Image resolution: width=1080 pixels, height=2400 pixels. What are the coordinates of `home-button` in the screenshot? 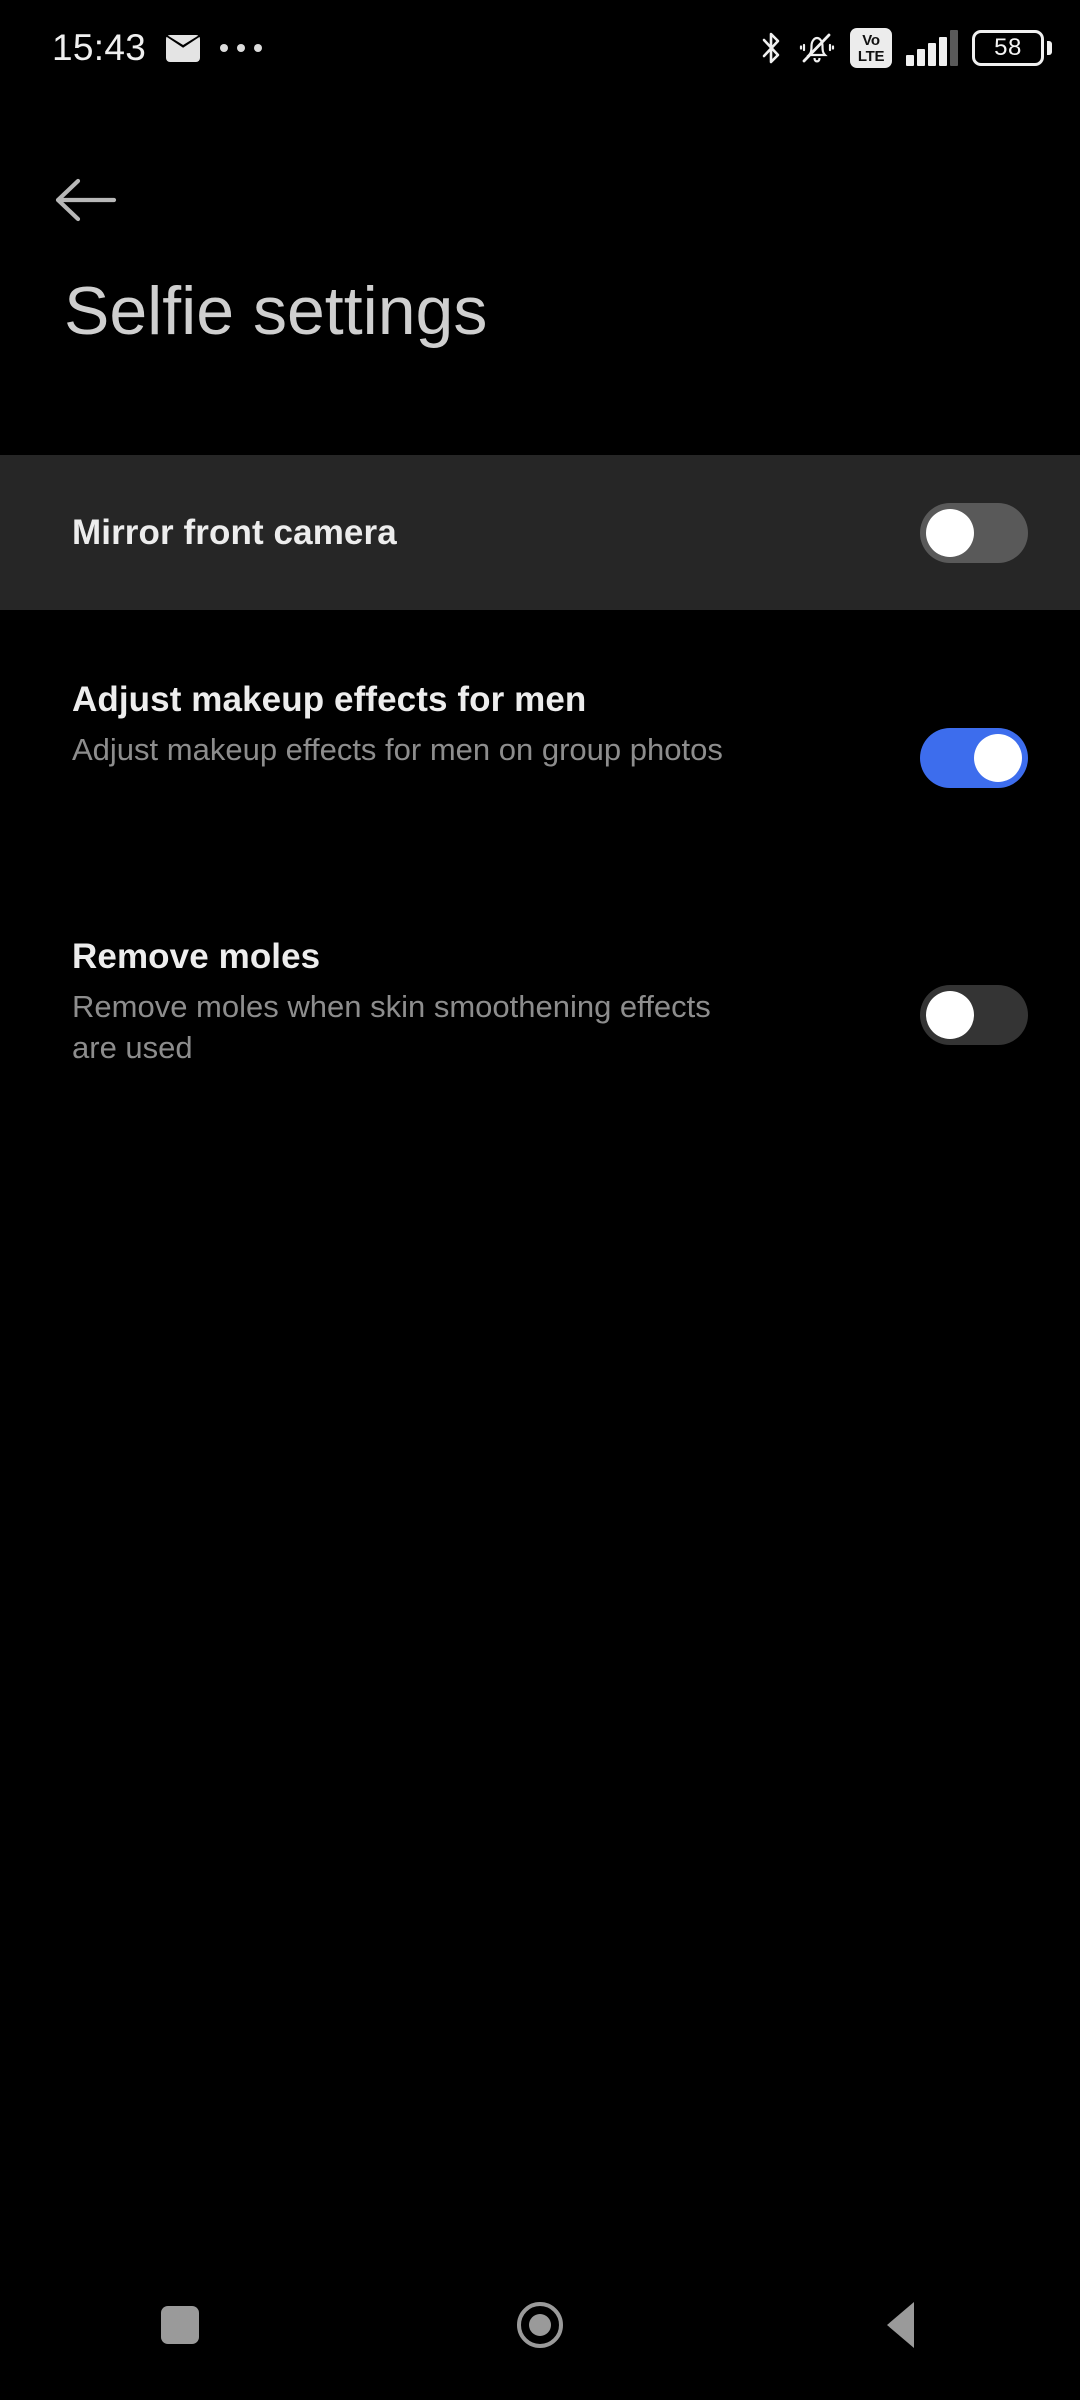 It's located at (540, 2325).